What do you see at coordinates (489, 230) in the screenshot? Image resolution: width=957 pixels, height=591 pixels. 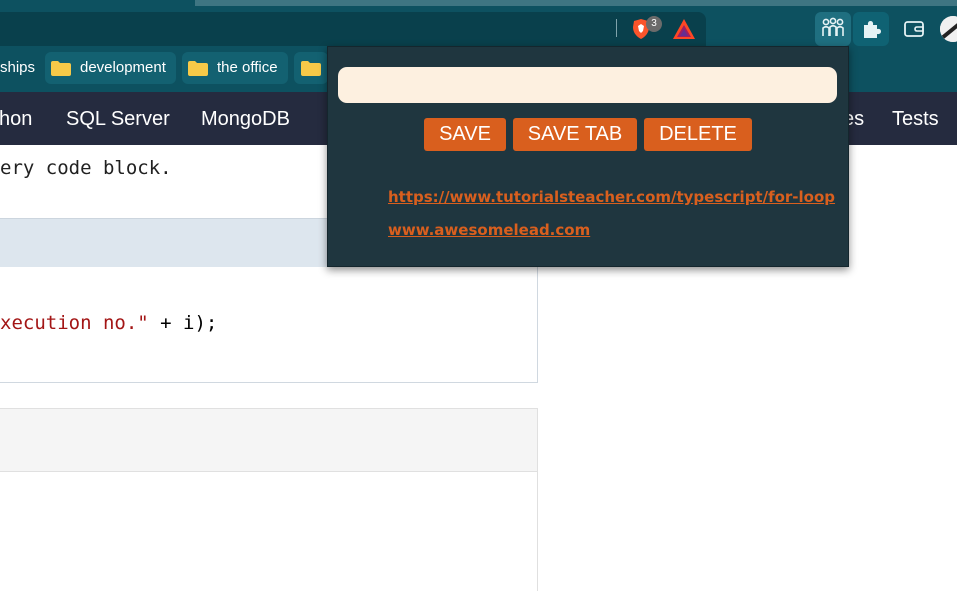 I see `saved-lead-link: www.awesomelead.com` at bounding box center [489, 230].